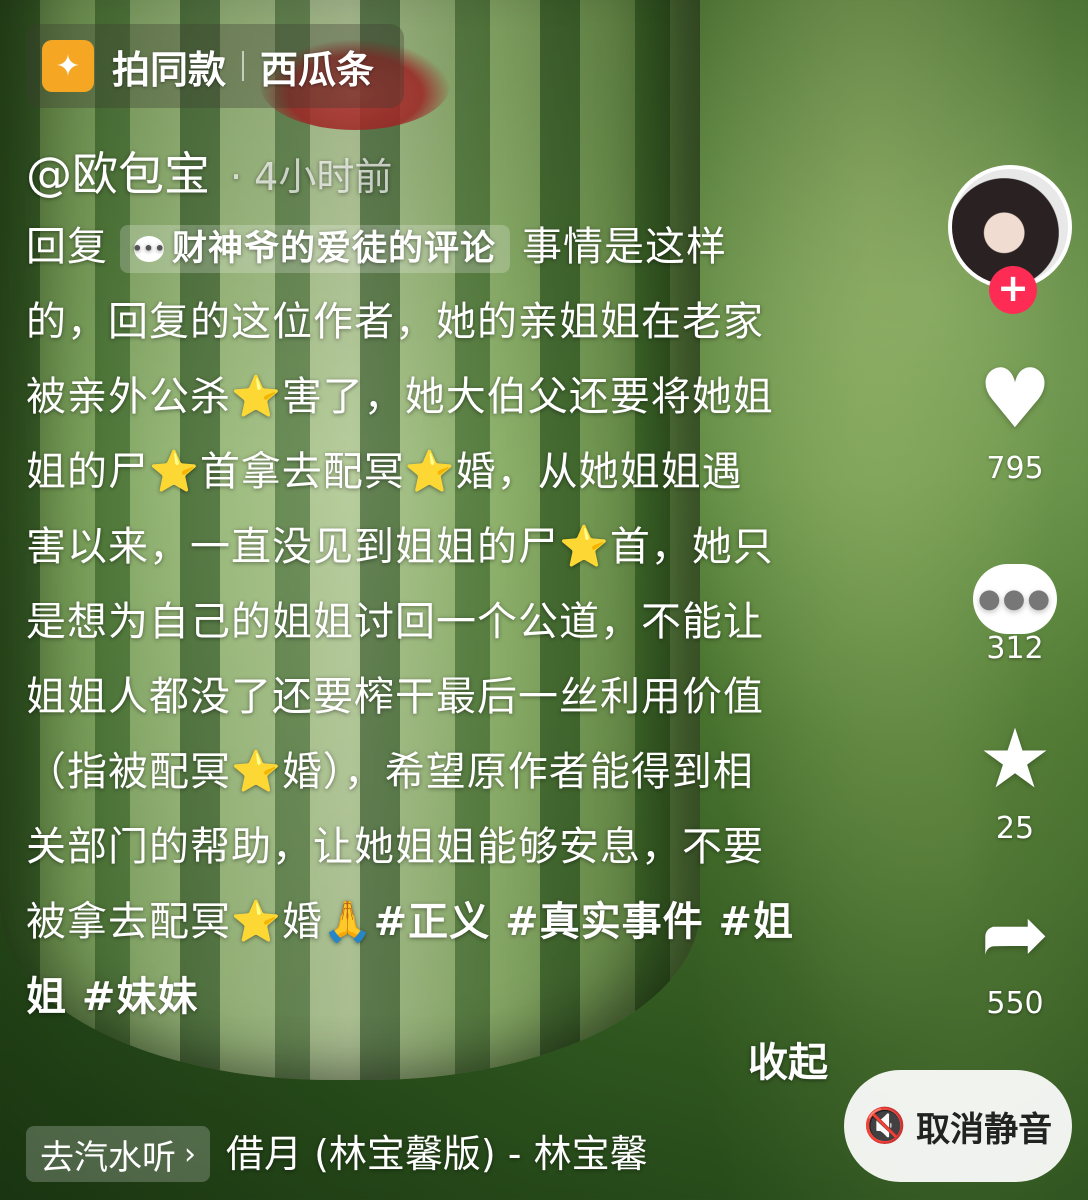 Image resolution: width=1088 pixels, height=1200 pixels. Describe the element at coordinates (395, 322) in the screenshot. I see `caption-text: 的，回复的这位作者，她的亲姐姐在老家` at that location.